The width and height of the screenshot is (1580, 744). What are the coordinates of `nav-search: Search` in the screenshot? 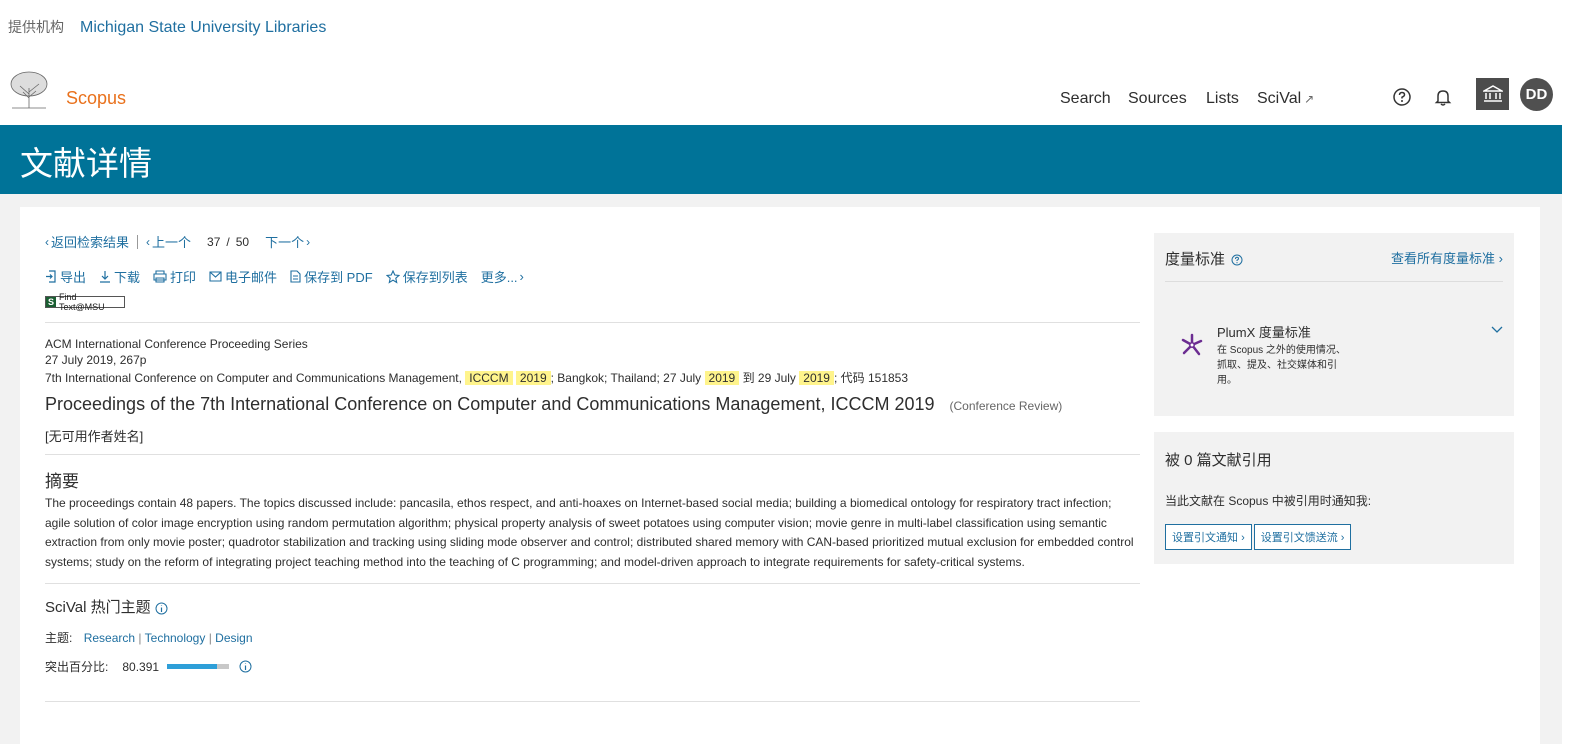 It's located at (1085, 99).